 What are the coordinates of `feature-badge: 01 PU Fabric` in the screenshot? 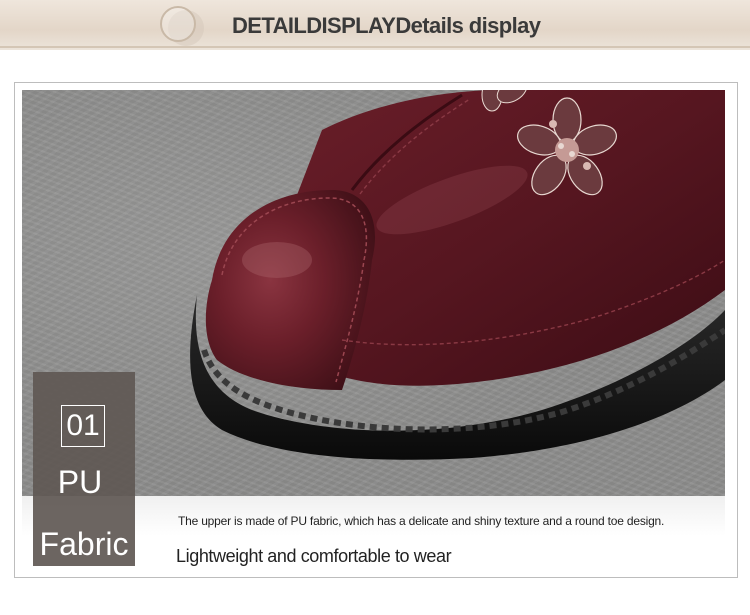 It's located at (84, 469).